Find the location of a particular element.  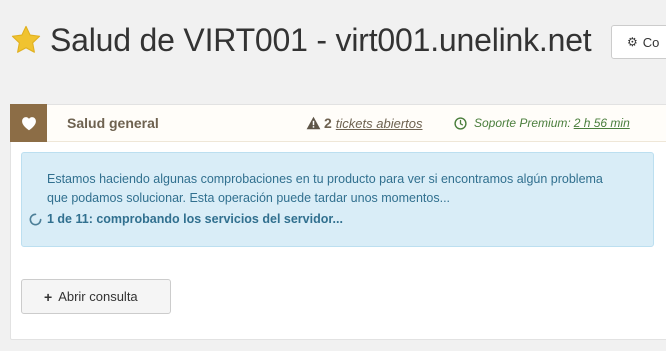

warning-icon is located at coordinates (313, 123).